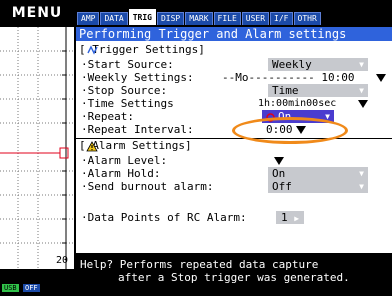 The height and width of the screenshot is (296, 392). I want to click on tab-if: I/F, so click(281, 18).